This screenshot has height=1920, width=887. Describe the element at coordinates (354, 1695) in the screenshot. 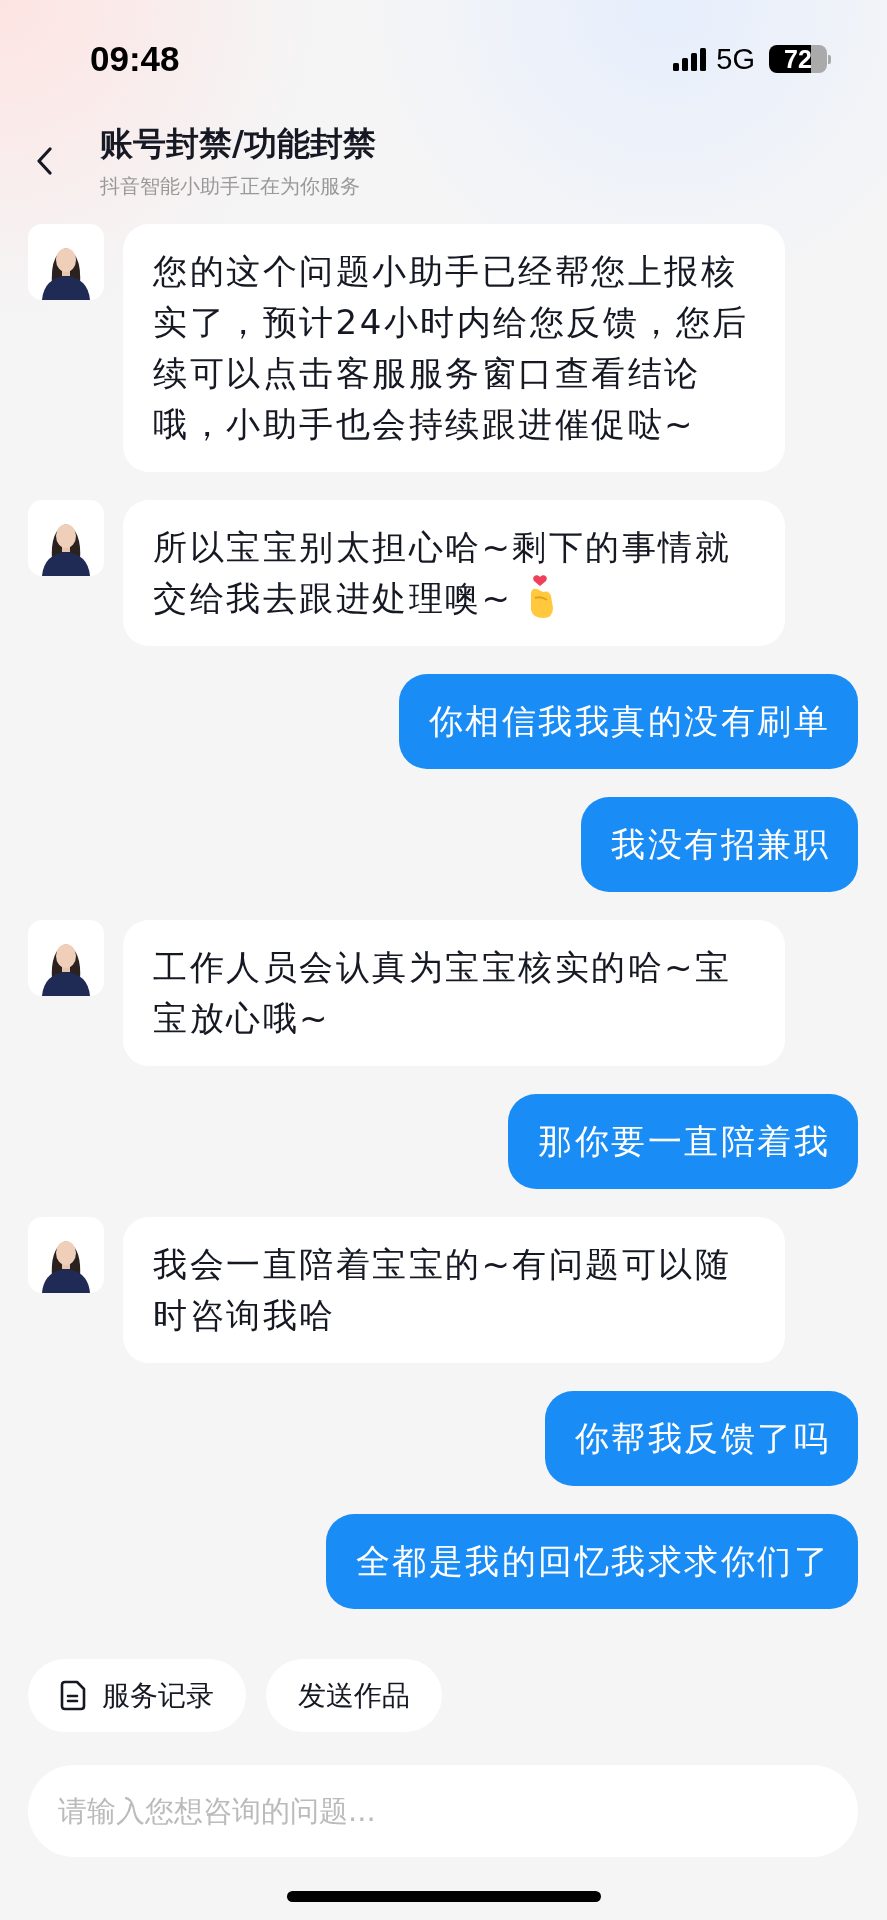

I see `quick-action-button: 发送作品` at that location.